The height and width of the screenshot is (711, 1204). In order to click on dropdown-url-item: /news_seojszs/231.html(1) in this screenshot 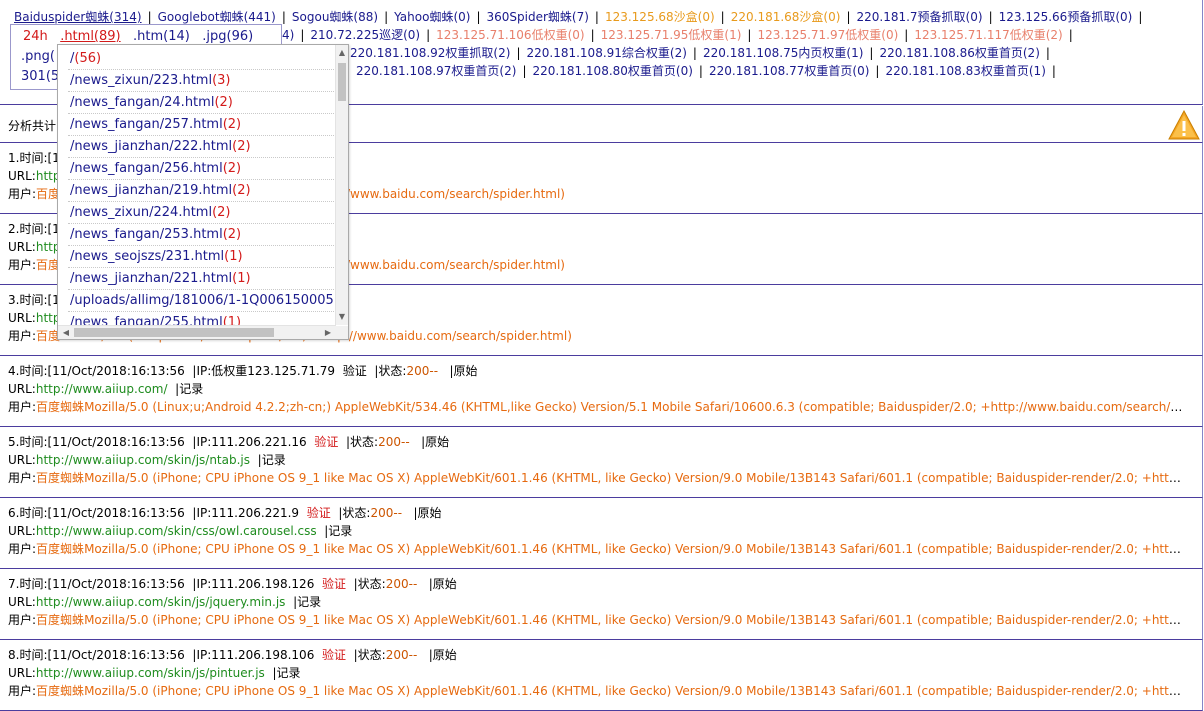, I will do `click(201, 257)`.